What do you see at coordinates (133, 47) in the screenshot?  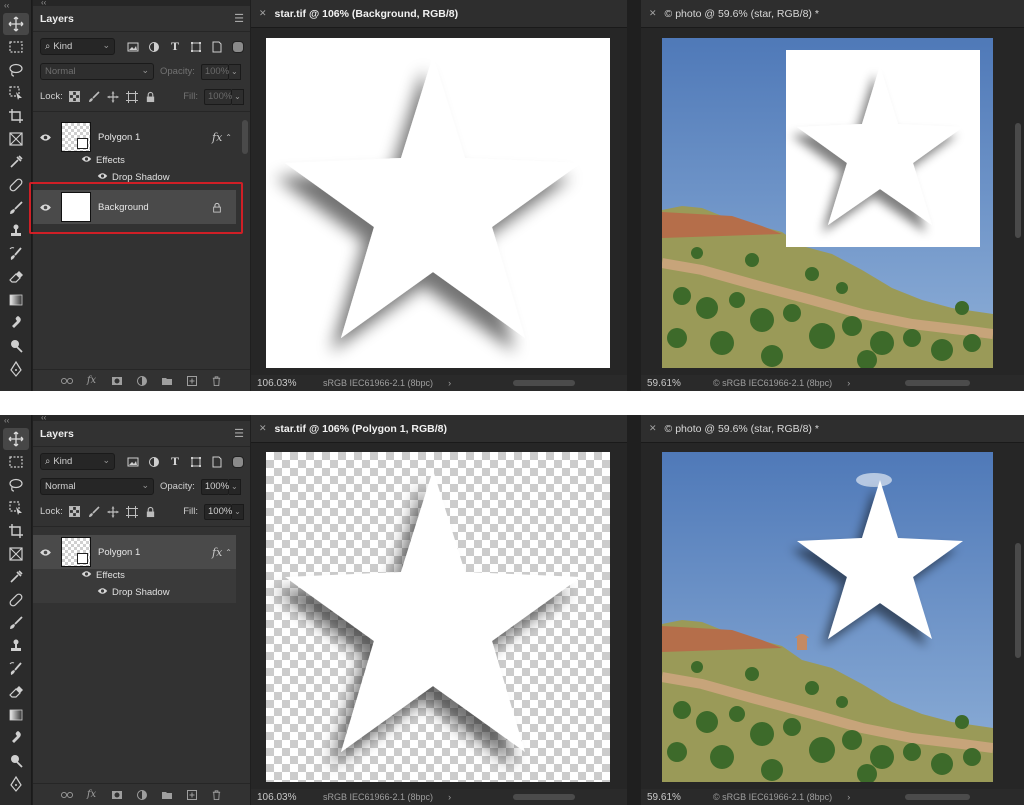 I see `filter-pixel-icon` at bounding box center [133, 47].